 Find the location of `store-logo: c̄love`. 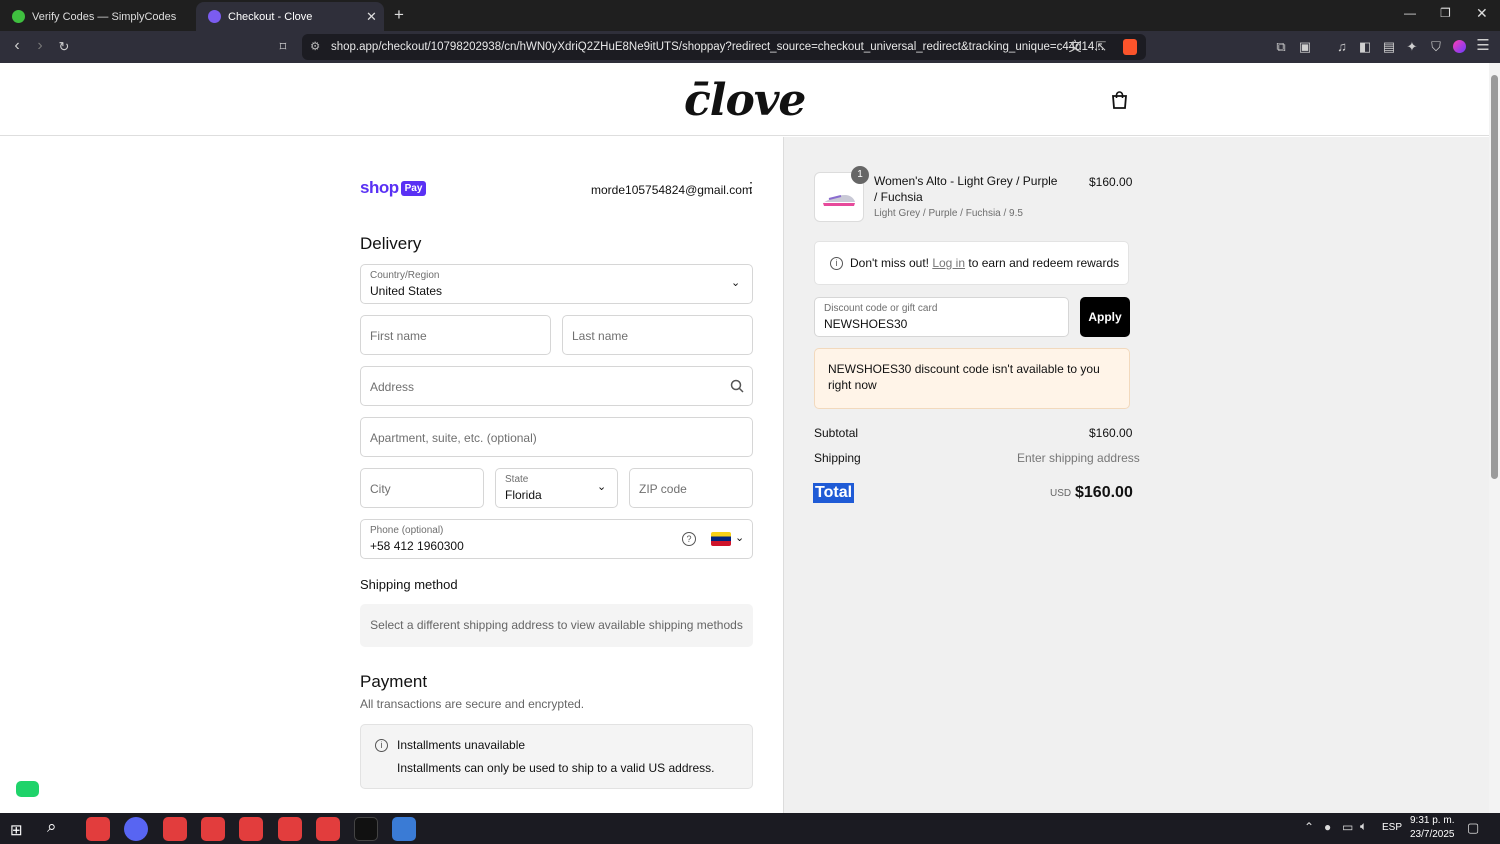

store-logo: c̄love is located at coordinates (745, 100).